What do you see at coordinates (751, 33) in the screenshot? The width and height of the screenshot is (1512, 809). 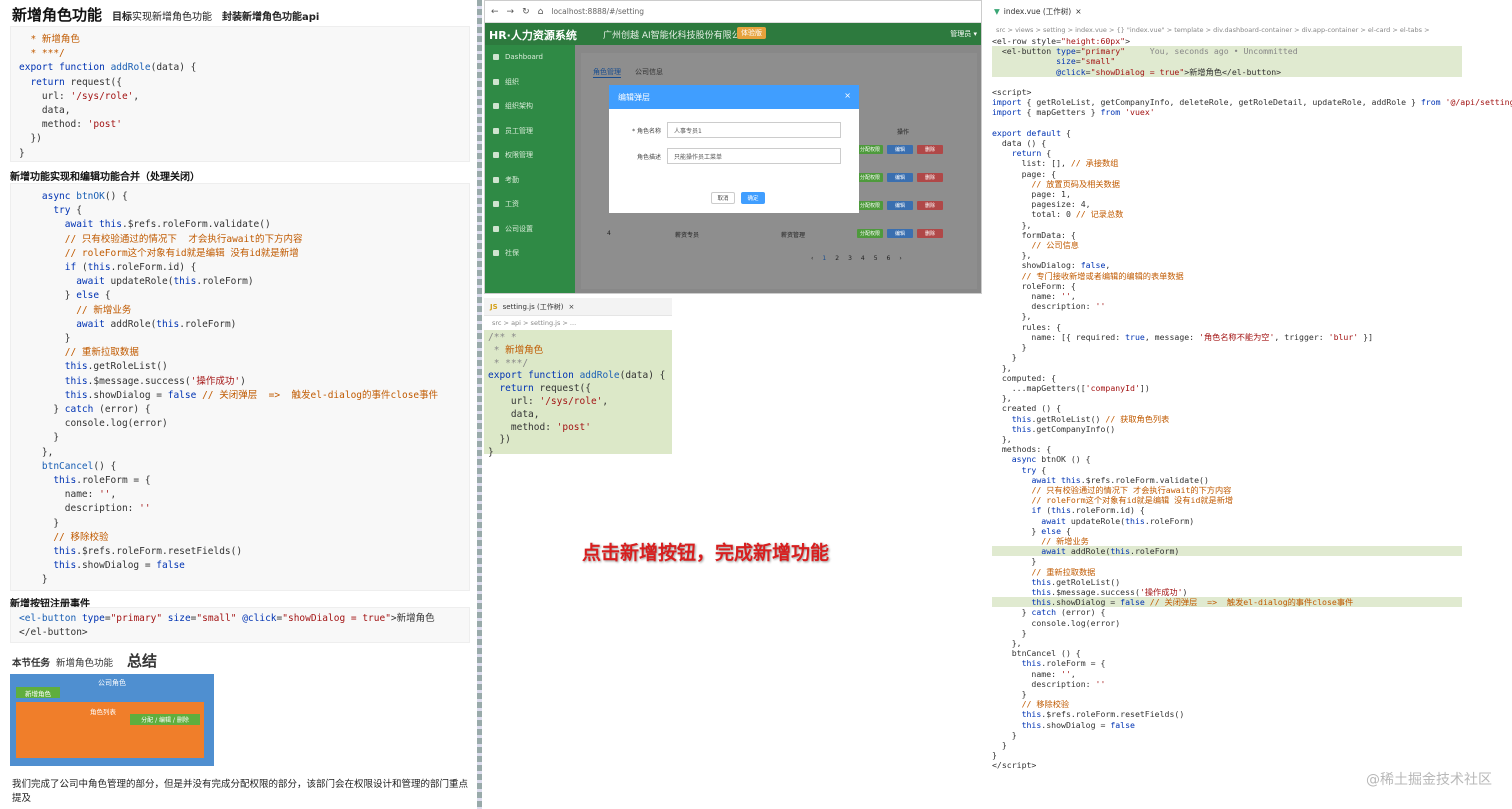 I see `version-tag: 体验版` at bounding box center [751, 33].